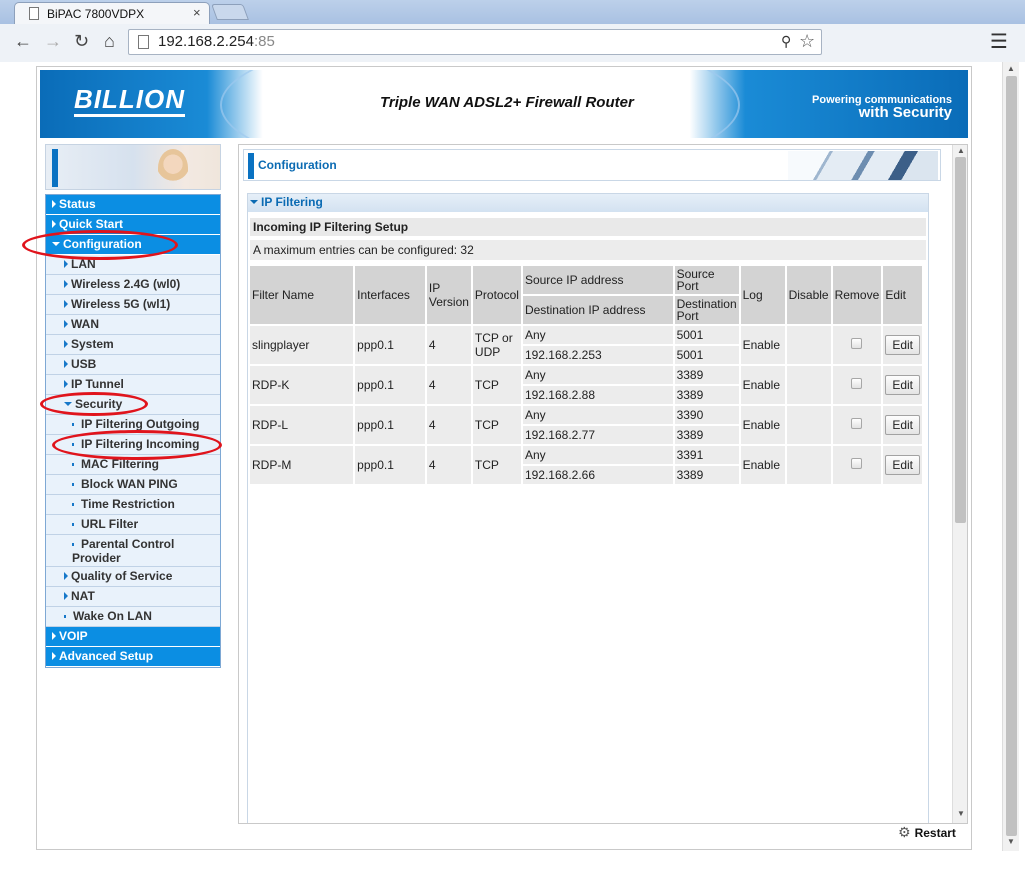 The image size is (1025, 873). What do you see at coordinates (133, 405) in the screenshot?
I see `nav-security: Security` at bounding box center [133, 405].